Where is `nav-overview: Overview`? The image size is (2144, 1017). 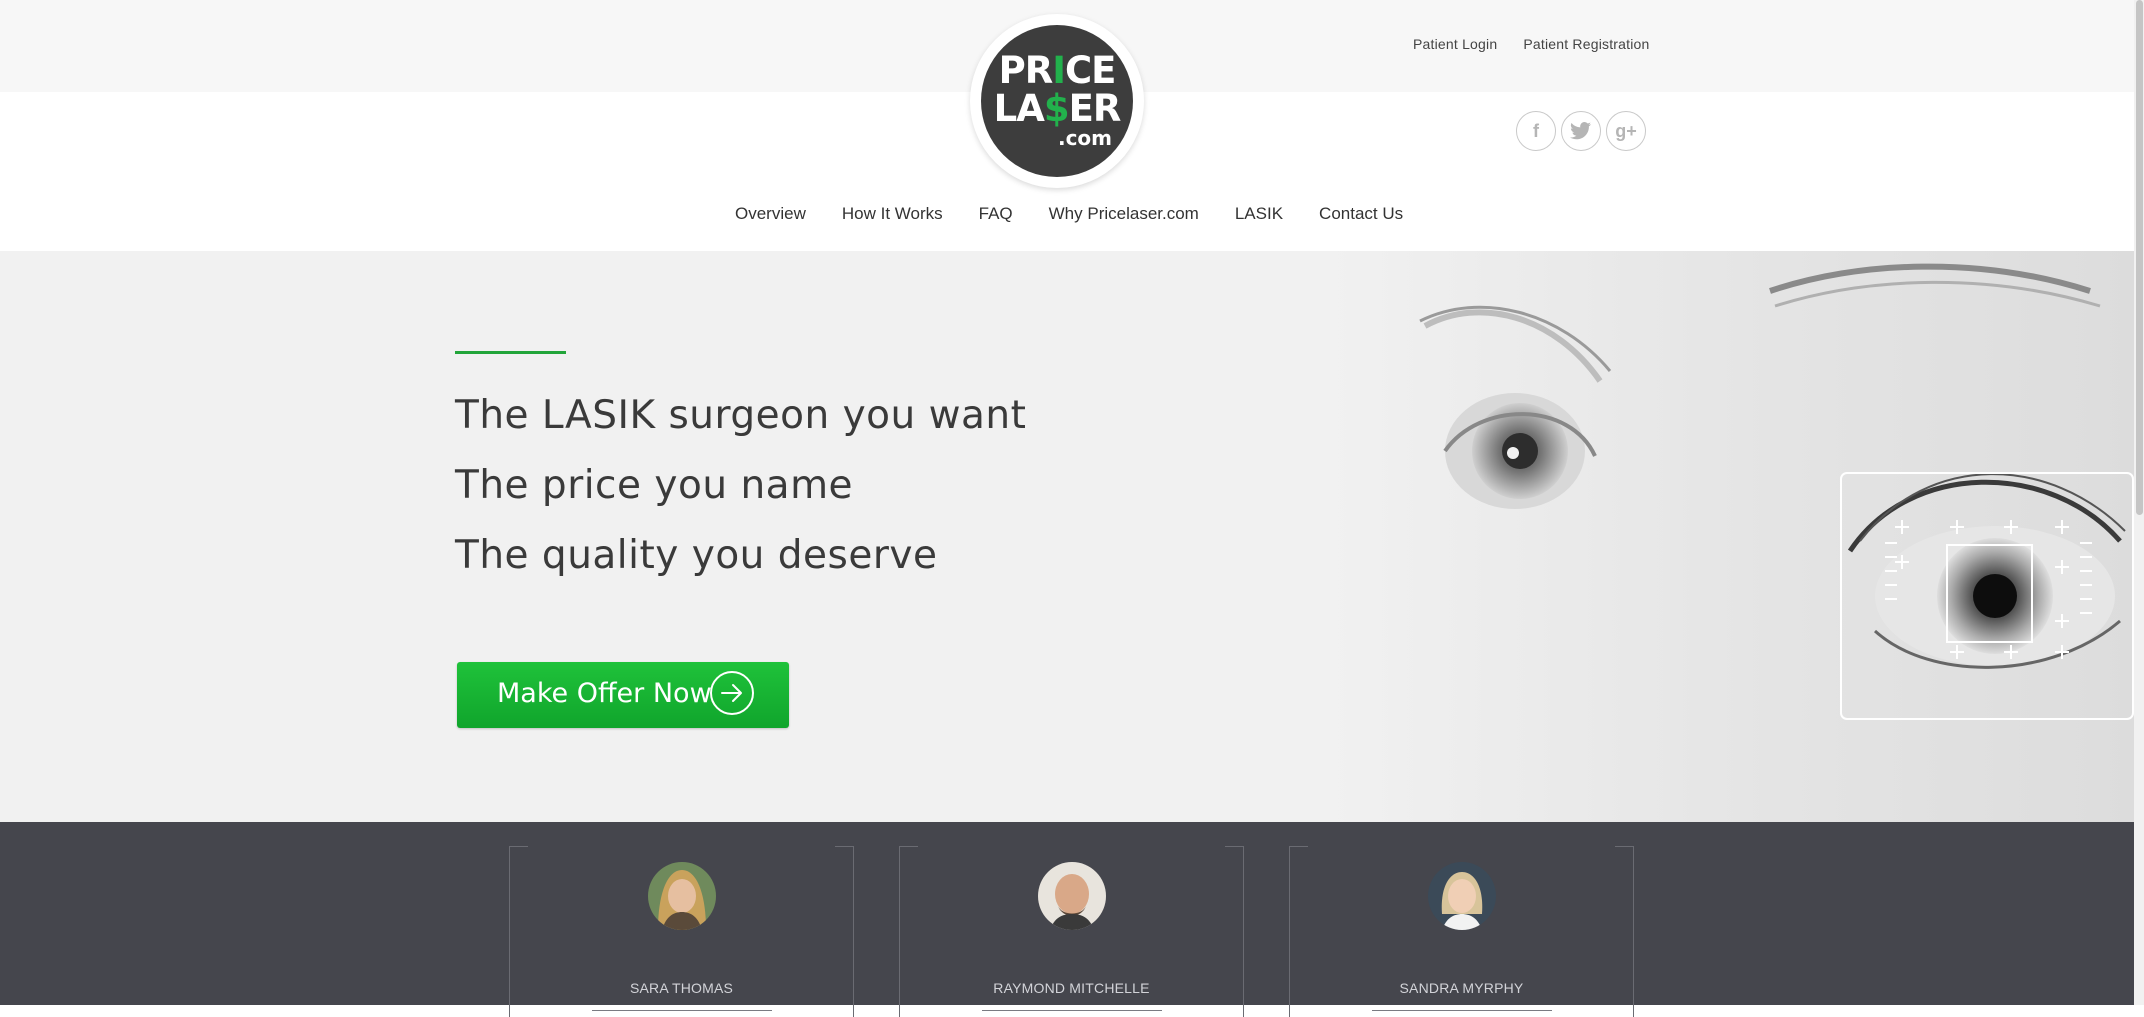 nav-overview: Overview is located at coordinates (770, 214).